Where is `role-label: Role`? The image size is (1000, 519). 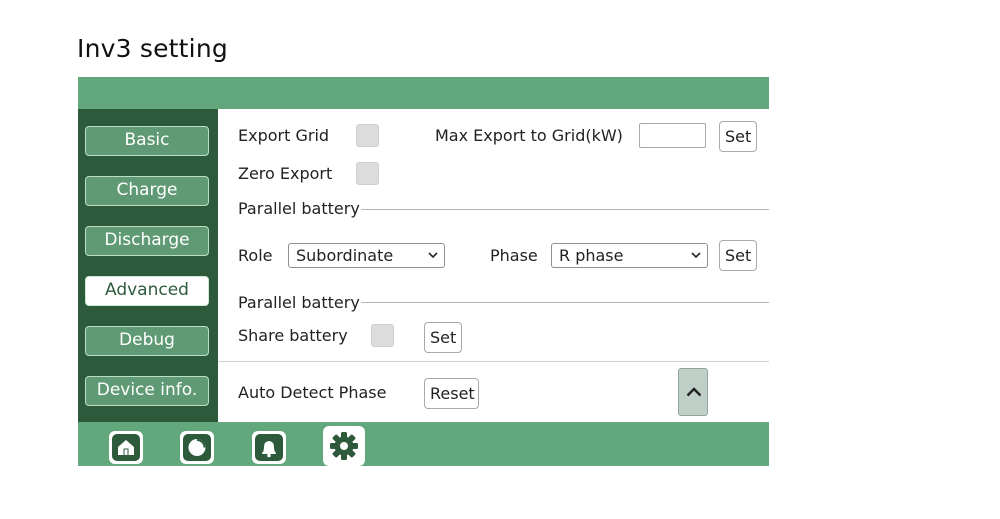
role-label: Role is located at coordinates (255, 255).